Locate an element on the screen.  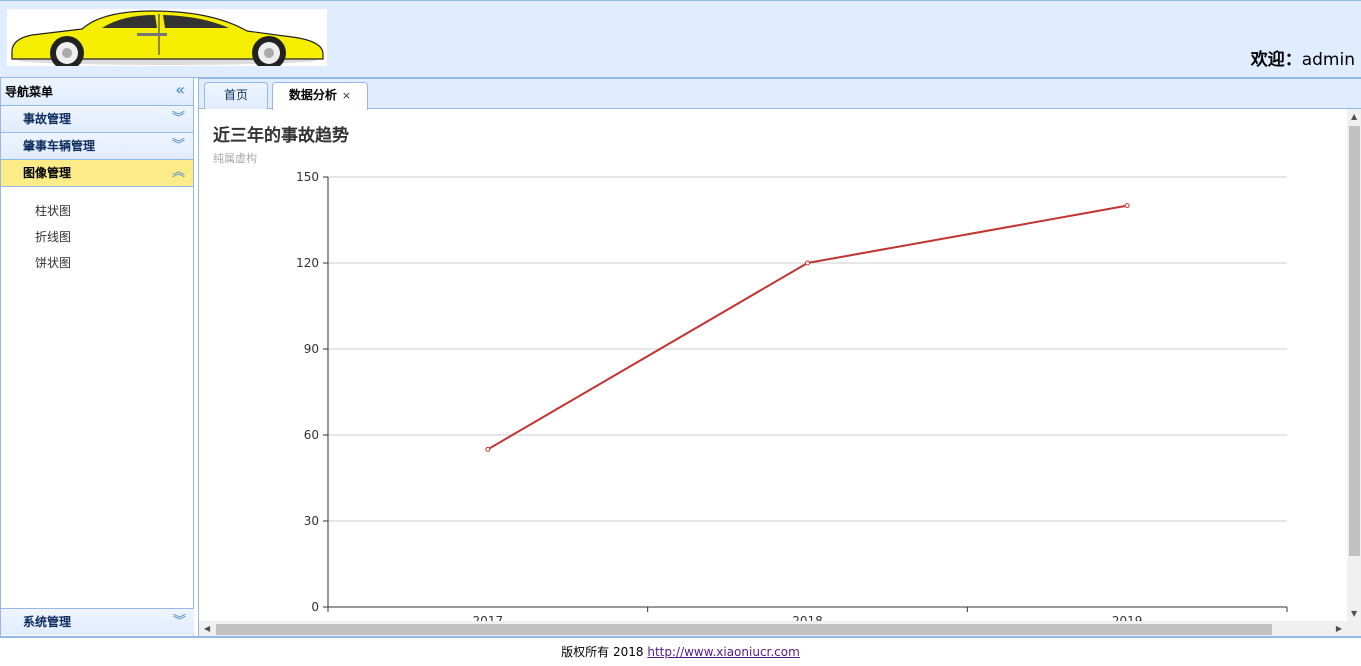
sidebar-section-label: 肇事车辆管理 is located at coordinates (59, 146).